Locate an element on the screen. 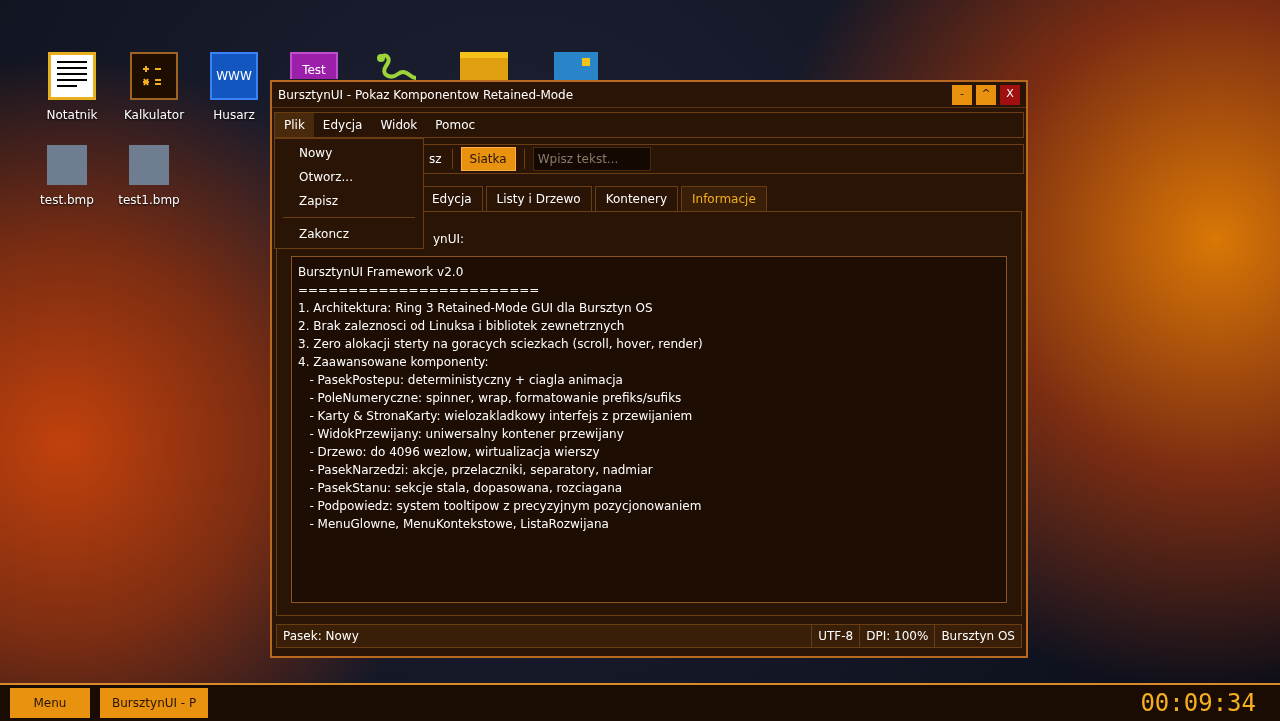 The image size is (1280, 721). info-text-line: - WidokPrzewijany: uniwersalny kontener przewijany is located at coordinates (466, 434).